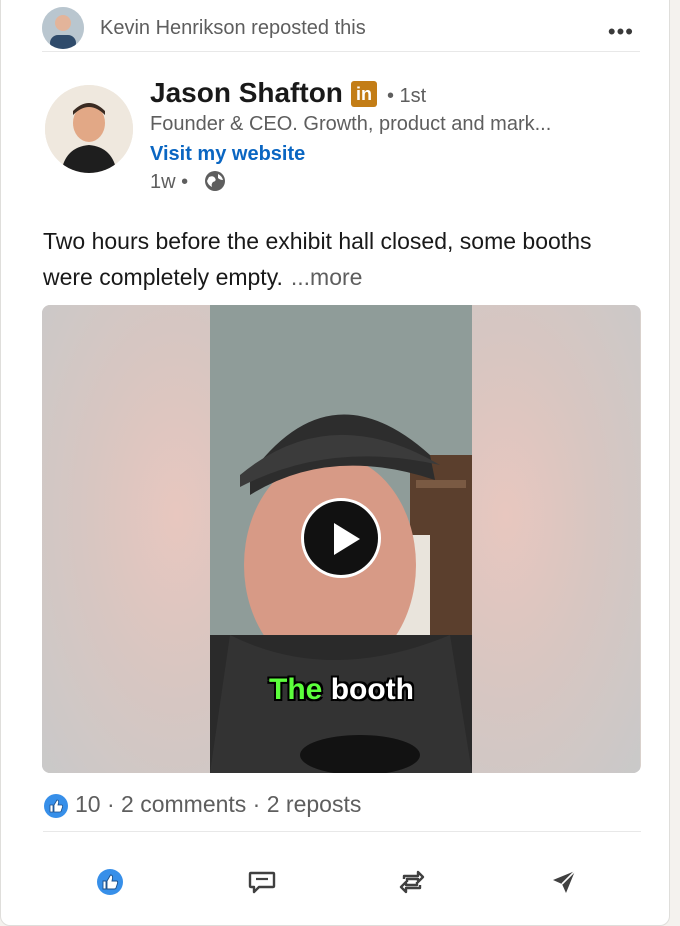 The image size is (680, 926). I want to click on comment-icon, so click(262, 882).